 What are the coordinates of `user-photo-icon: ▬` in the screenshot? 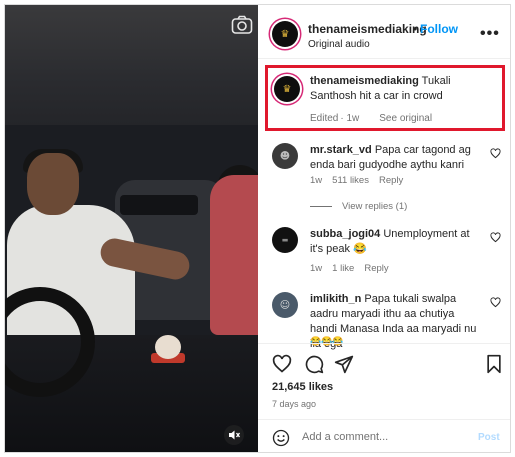 It's located at (285, 240).